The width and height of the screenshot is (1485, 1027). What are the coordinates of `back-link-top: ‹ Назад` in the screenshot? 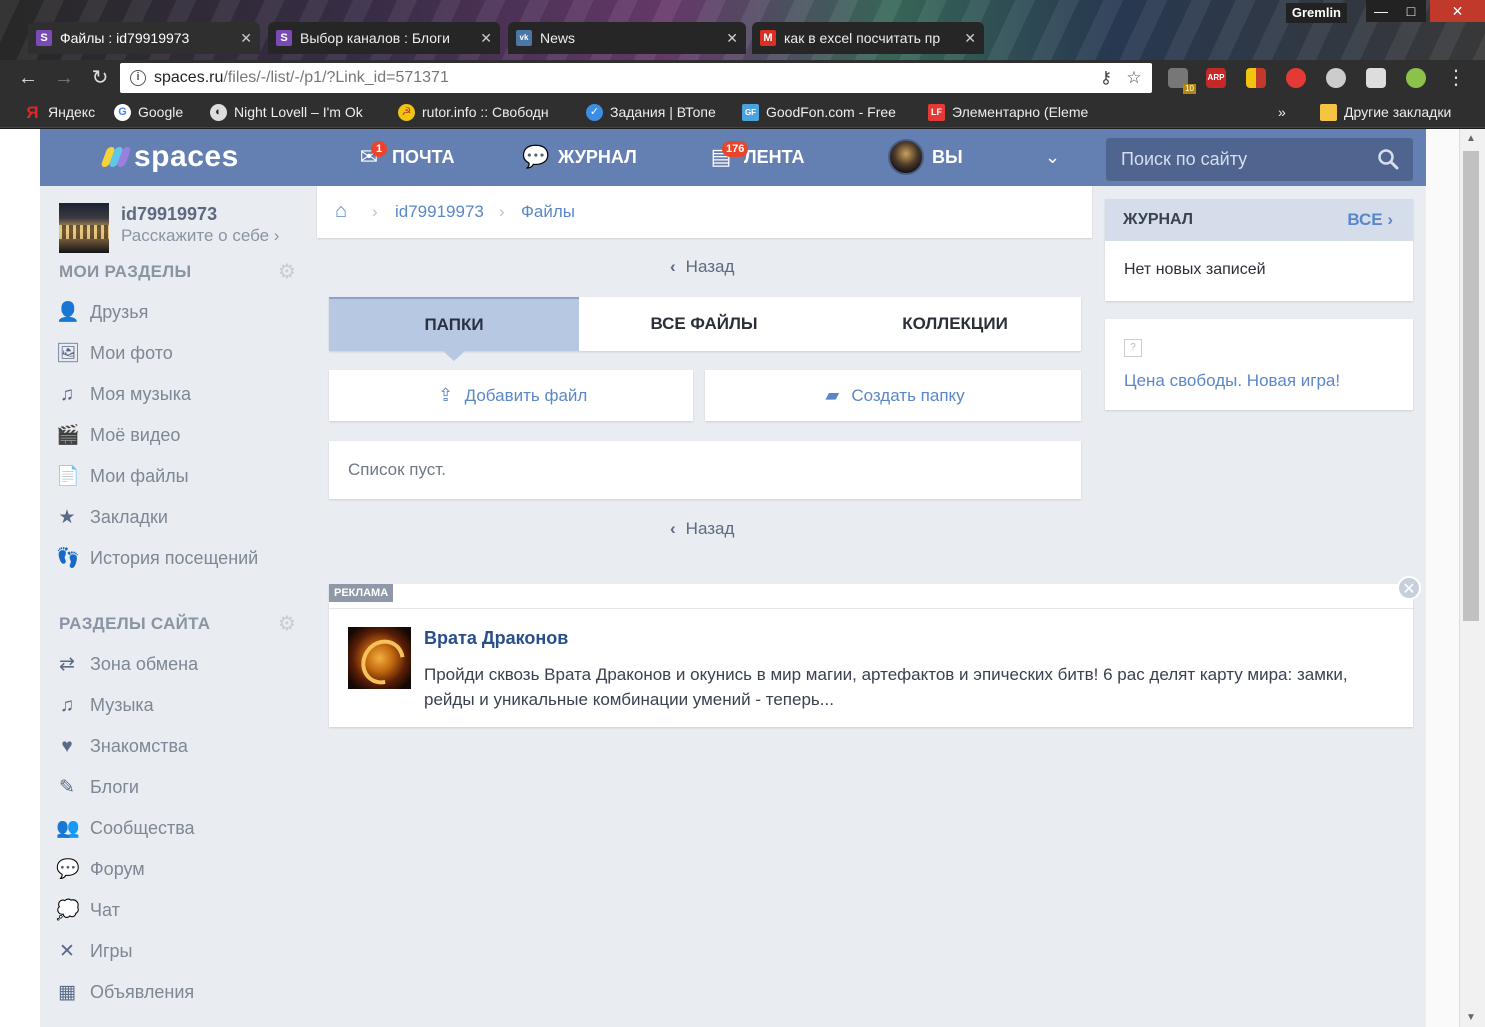 It's located at (702, 267).